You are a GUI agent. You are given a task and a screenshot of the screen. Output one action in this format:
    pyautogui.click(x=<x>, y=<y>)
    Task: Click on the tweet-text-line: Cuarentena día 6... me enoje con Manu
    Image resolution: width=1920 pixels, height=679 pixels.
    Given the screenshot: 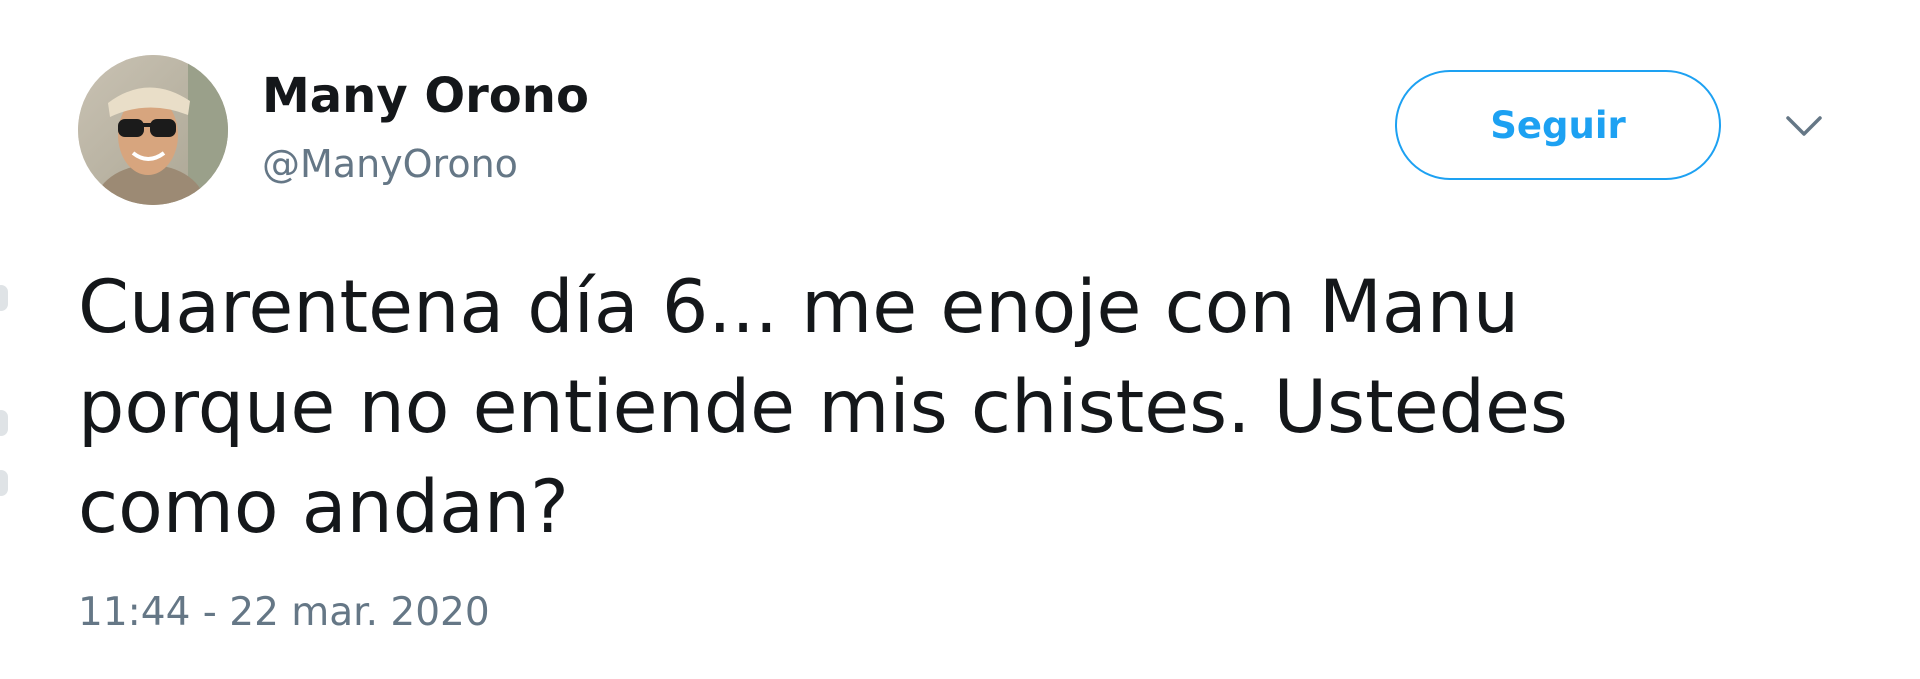 What is the action you would take?
    pyautogui.click(x=799, y=307)
    